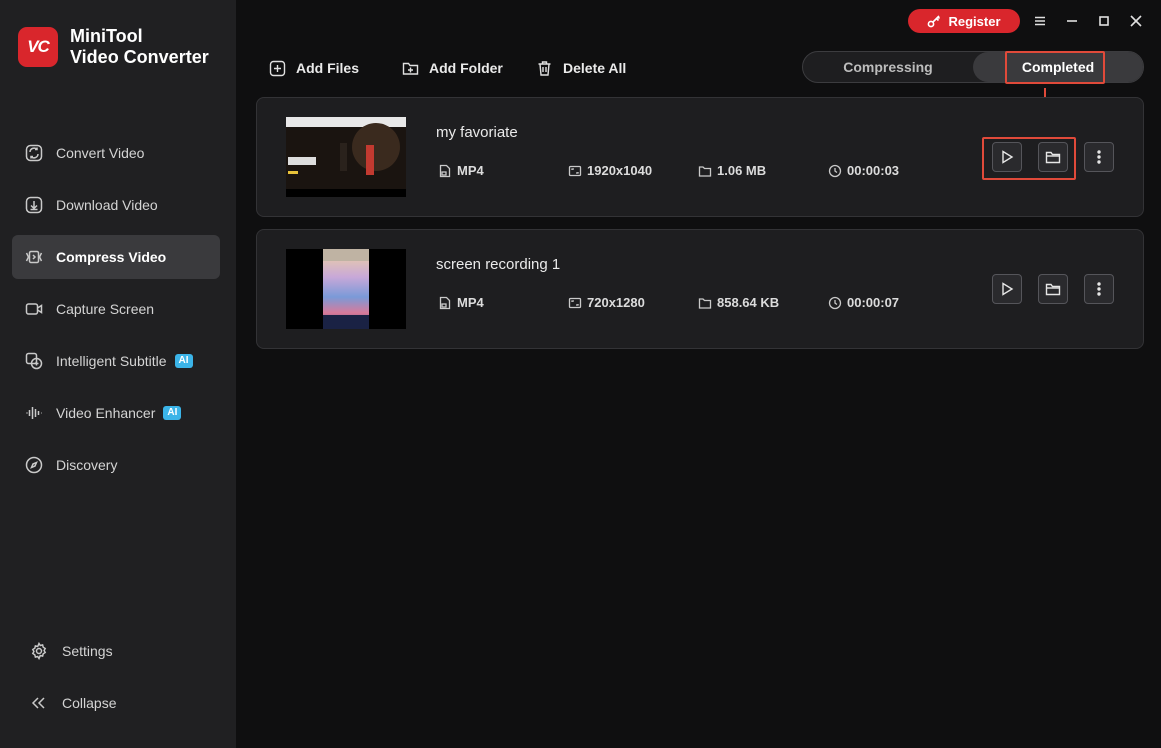 This screenshot has height=748, width=1161. I want to click on convert-icon, so click(34, 153).